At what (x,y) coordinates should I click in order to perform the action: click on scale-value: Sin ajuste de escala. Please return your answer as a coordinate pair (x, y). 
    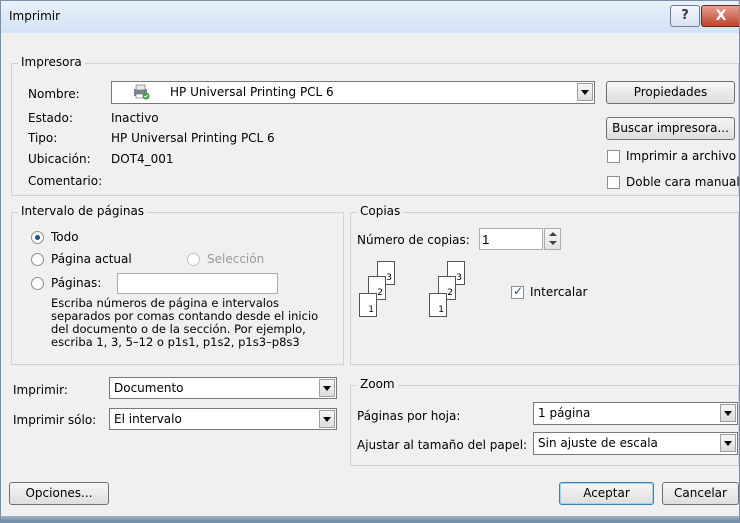
    Looking at the image, I should click on (598, 443).